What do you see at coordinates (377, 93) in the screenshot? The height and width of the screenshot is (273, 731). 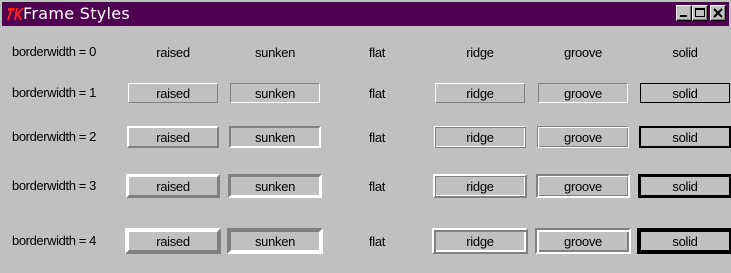 I see `frame-flat-bw1: flat` at bounding box center [377, 93].